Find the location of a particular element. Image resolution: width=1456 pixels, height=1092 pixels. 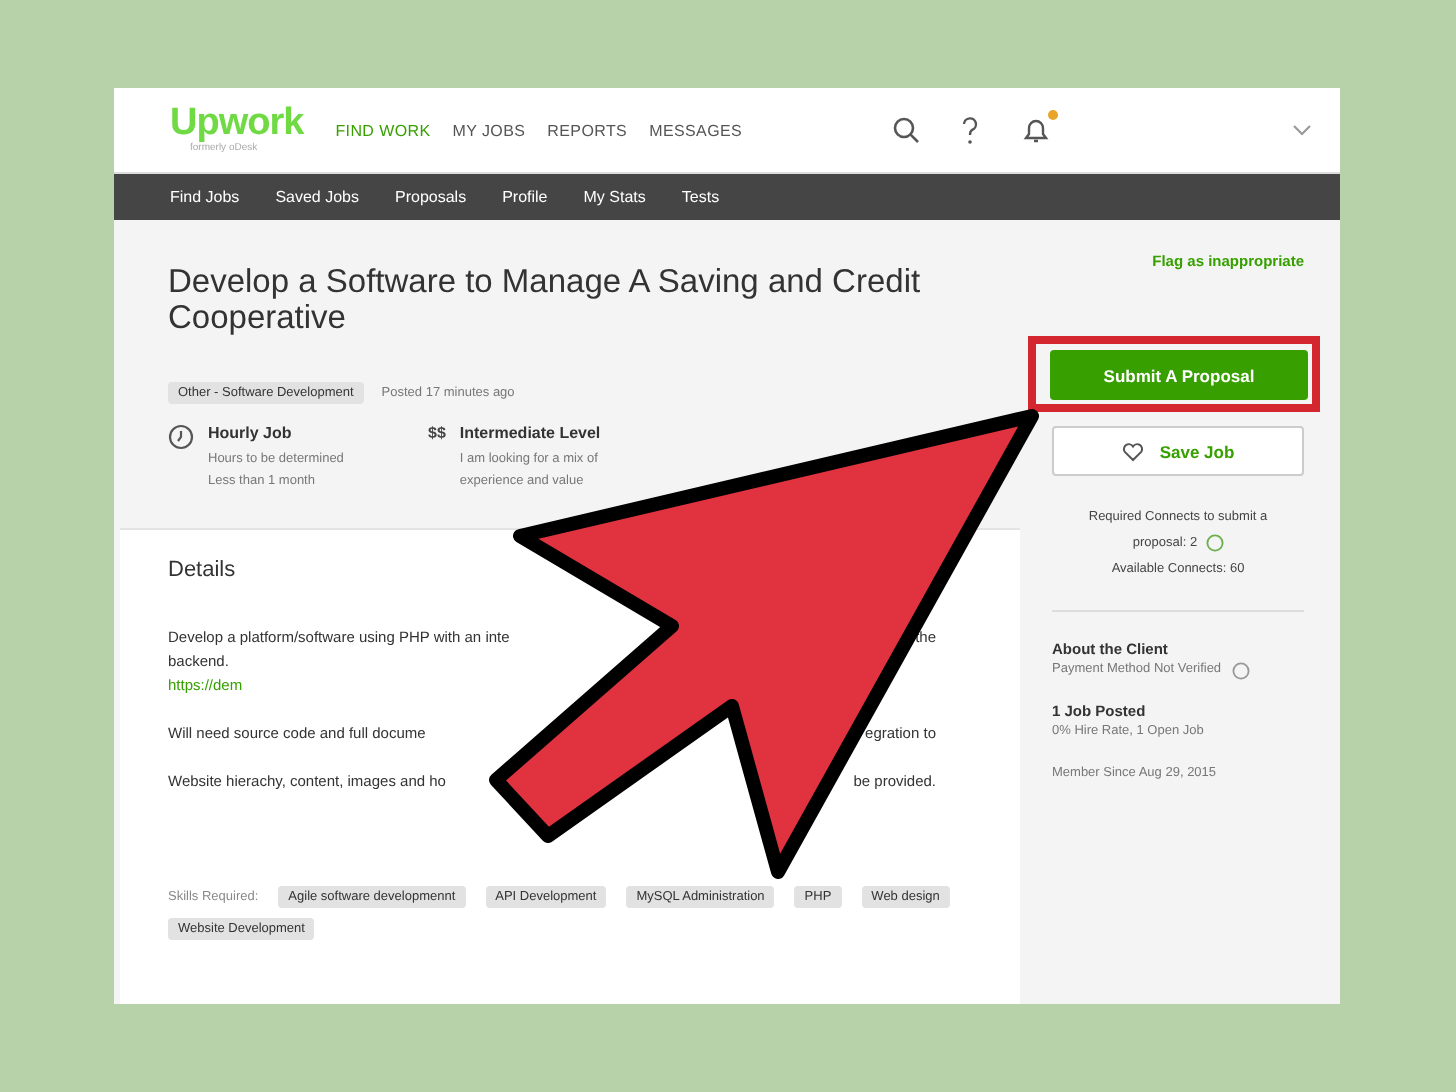

bell-icon is located at coordinates (1036, 130).